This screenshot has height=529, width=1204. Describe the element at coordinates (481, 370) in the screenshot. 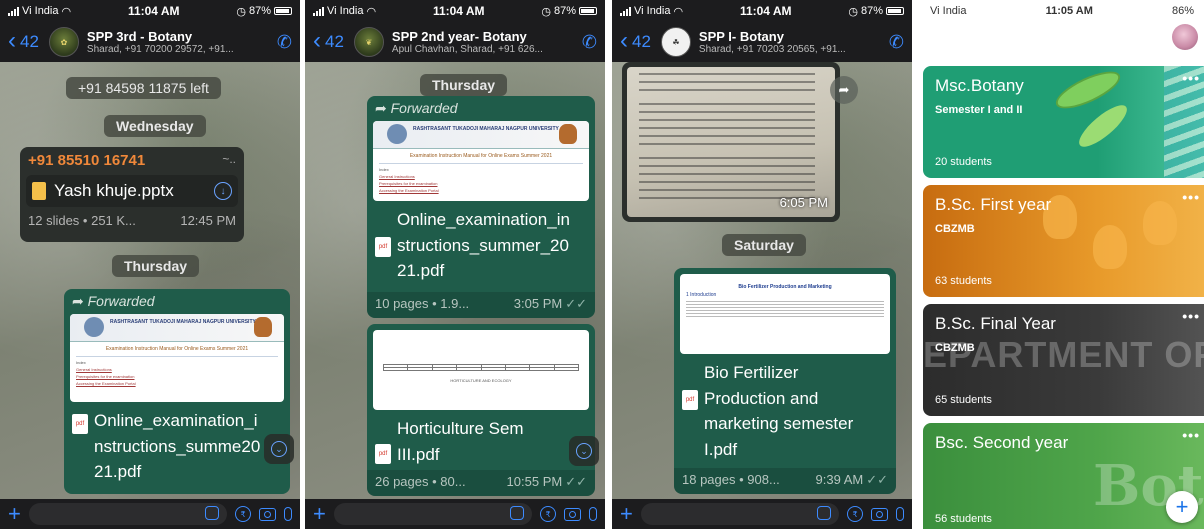

I see `pdf-preview: HORTICULTURE AND ECOLOGY` at that location.